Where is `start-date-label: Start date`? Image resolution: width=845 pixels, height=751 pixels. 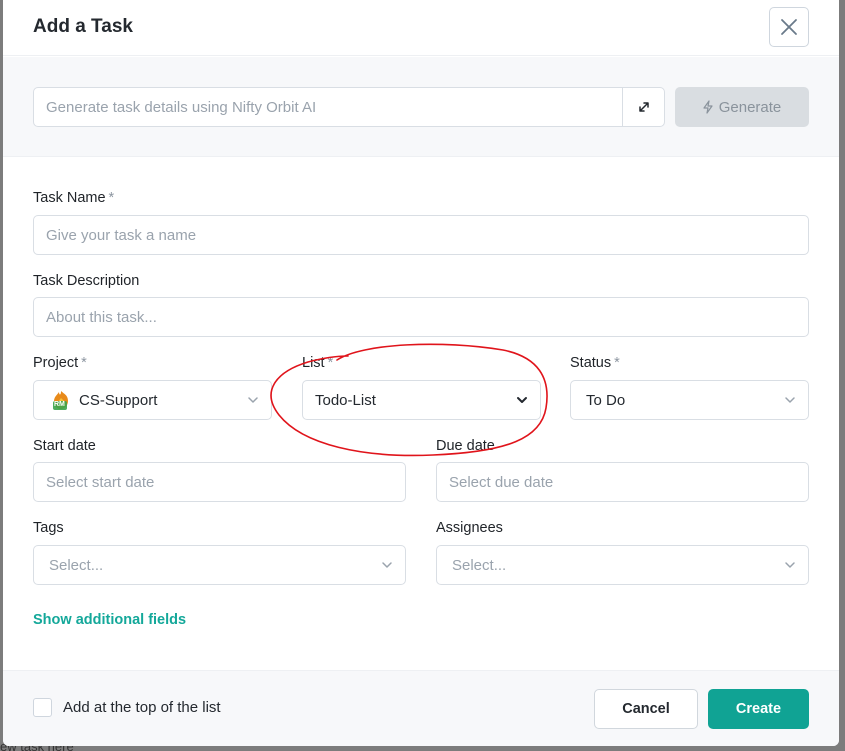 start-date-label: Start date is located at coordinates (64, 446).